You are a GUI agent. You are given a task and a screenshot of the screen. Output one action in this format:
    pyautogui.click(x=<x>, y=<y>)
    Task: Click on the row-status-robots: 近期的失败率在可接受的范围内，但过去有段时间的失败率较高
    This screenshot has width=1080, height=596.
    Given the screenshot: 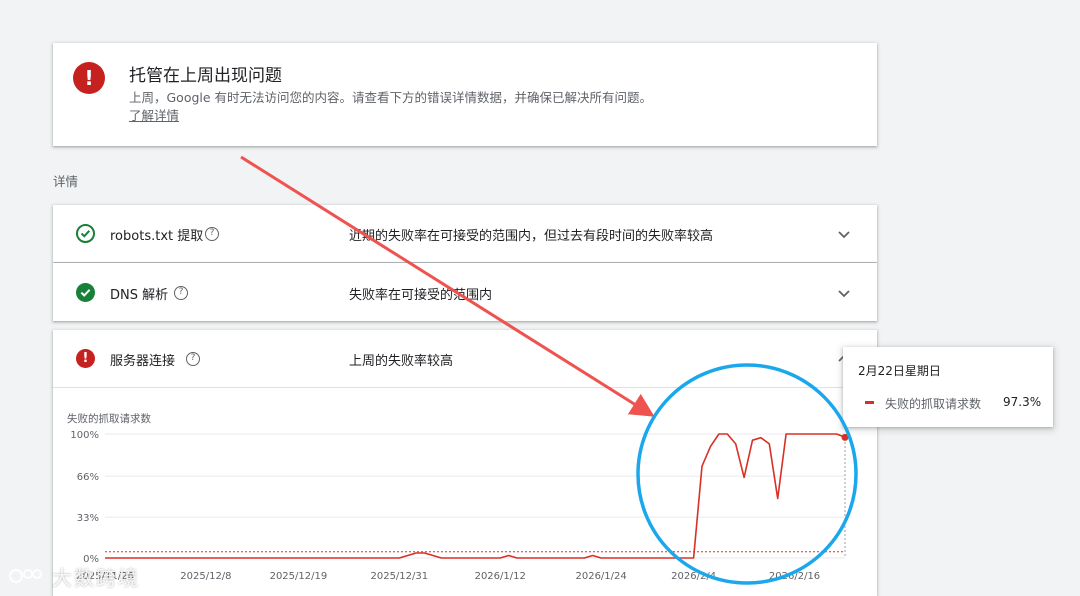 What is the action you would take?
    pyautogui.click(x=531, y=236)
    